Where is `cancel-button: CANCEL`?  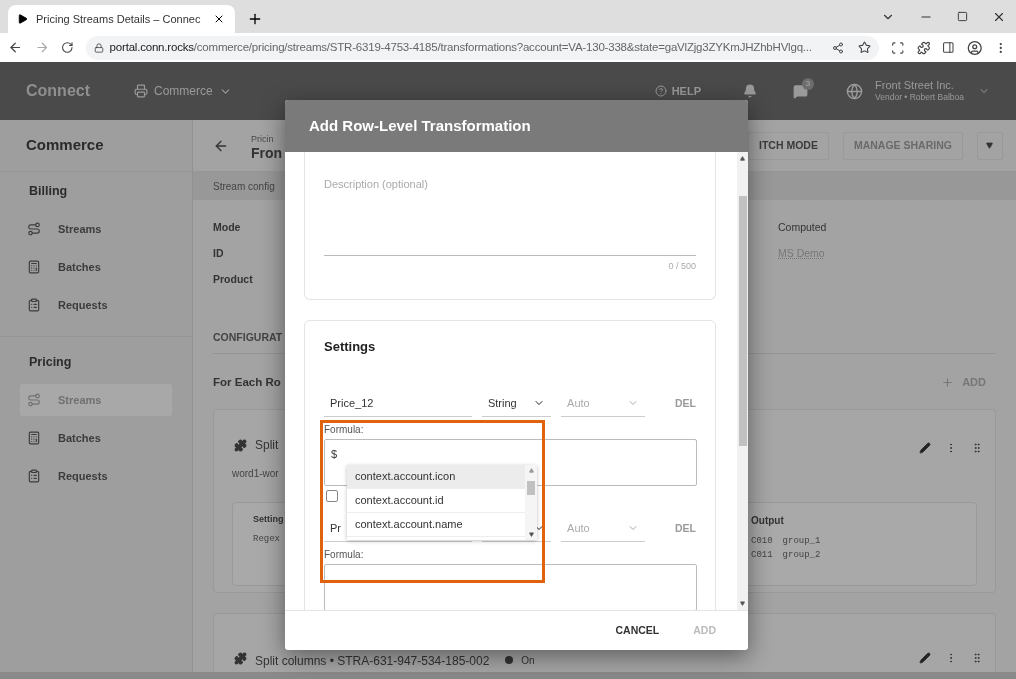
cancel-button: CANCEL is located at coordinates (637, 630).